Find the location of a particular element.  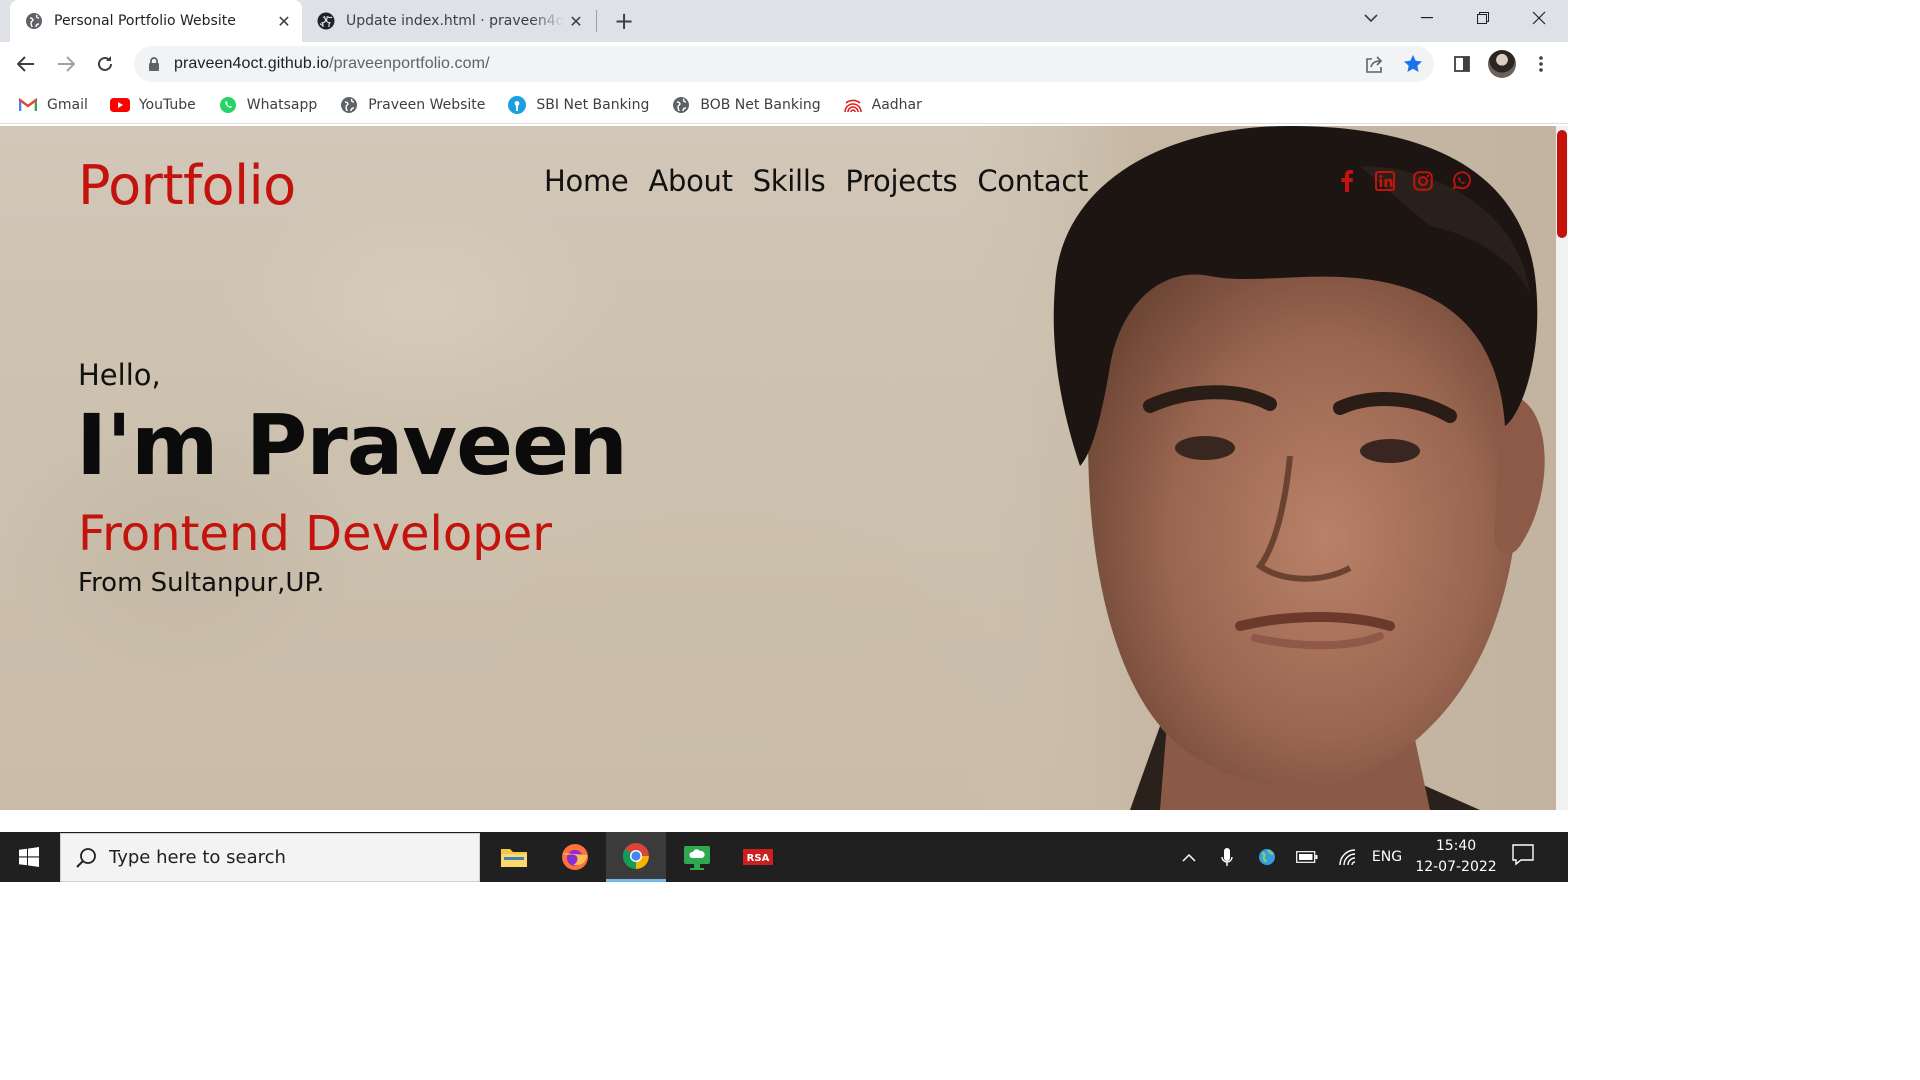

url-host: praveen4oct.github.io is located at coordinates (252, 63).